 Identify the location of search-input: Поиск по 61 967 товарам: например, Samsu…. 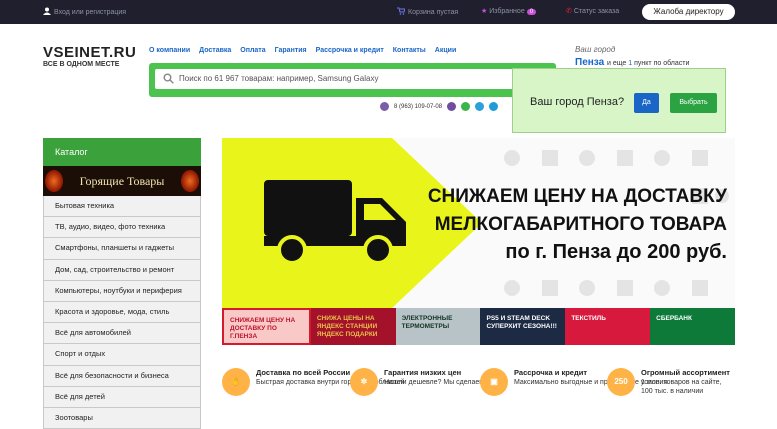
(351, 79).